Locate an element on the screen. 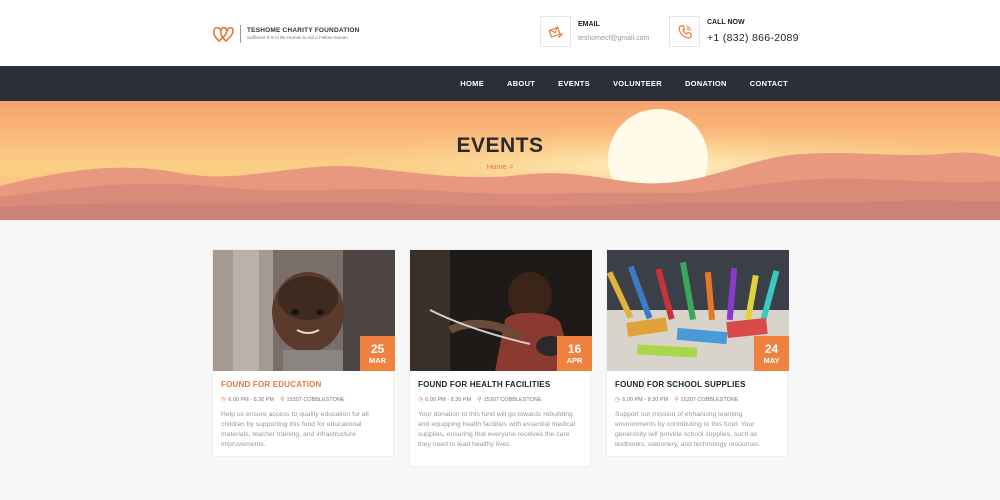 The height and width of the screenshot is (500, 1000). breadcrumb: Home > is located at coordinates (500, 166).